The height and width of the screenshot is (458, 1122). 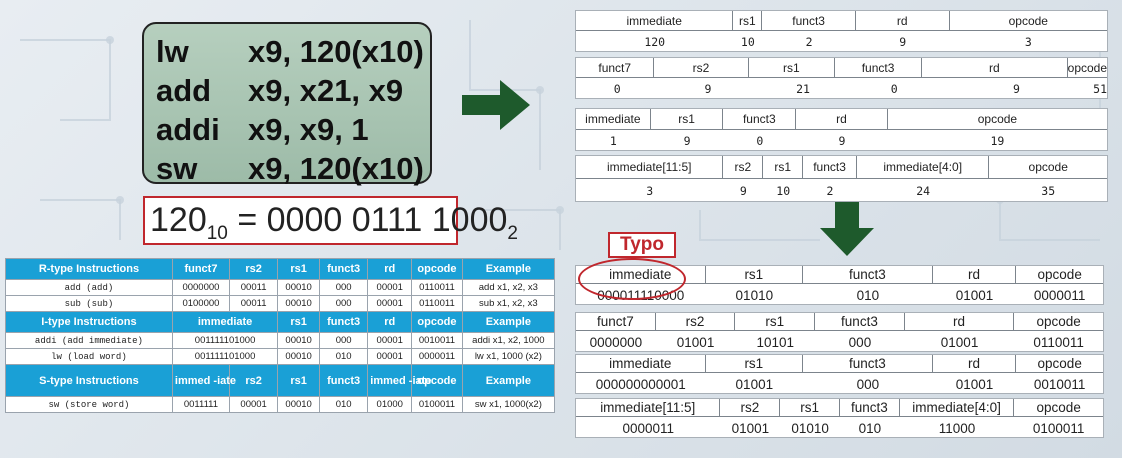 I want to click on field-value: 10101, so click(x=775, y=342).